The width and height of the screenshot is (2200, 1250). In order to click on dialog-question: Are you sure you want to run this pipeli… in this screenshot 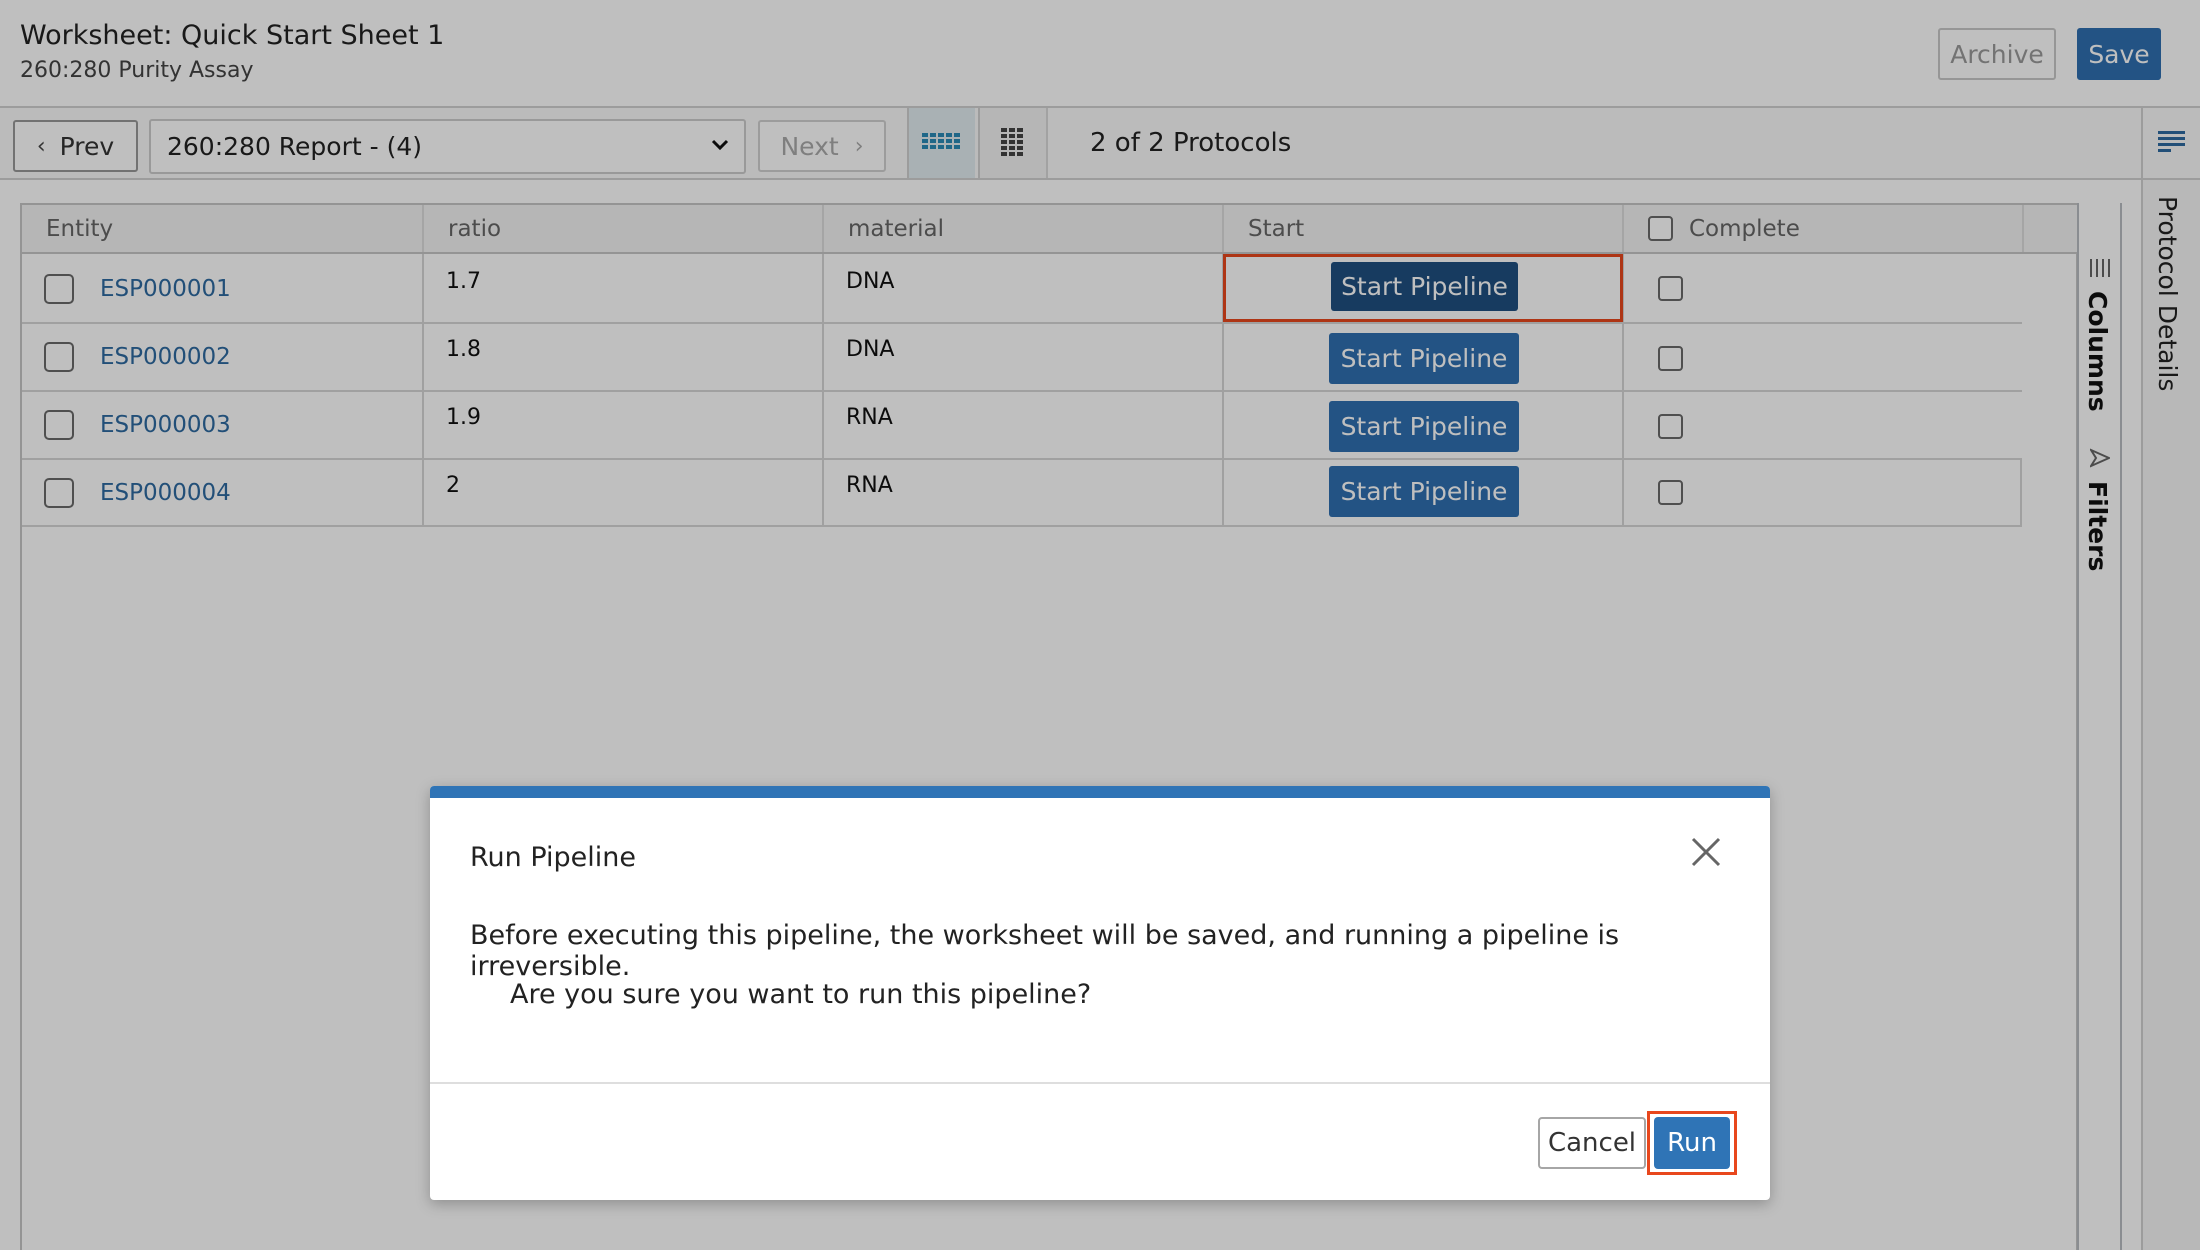, I will do `click(801, 994)`.